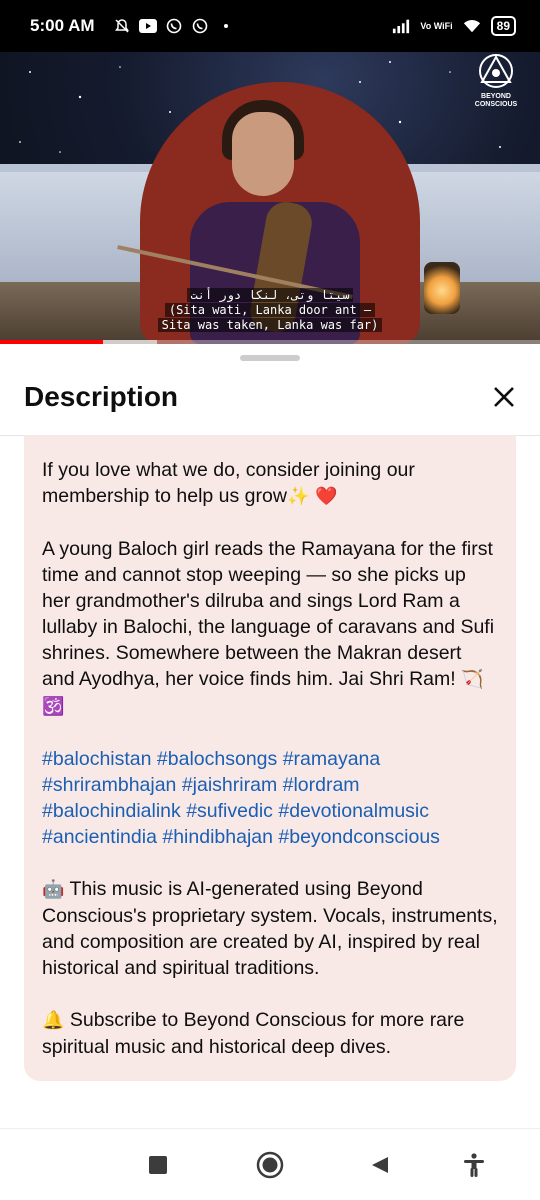 The image size is (540, 1200). Describe the element at coordinates (436, 25) in the screenshot. I see `vowifi-label: Vo WiFi` at that location.